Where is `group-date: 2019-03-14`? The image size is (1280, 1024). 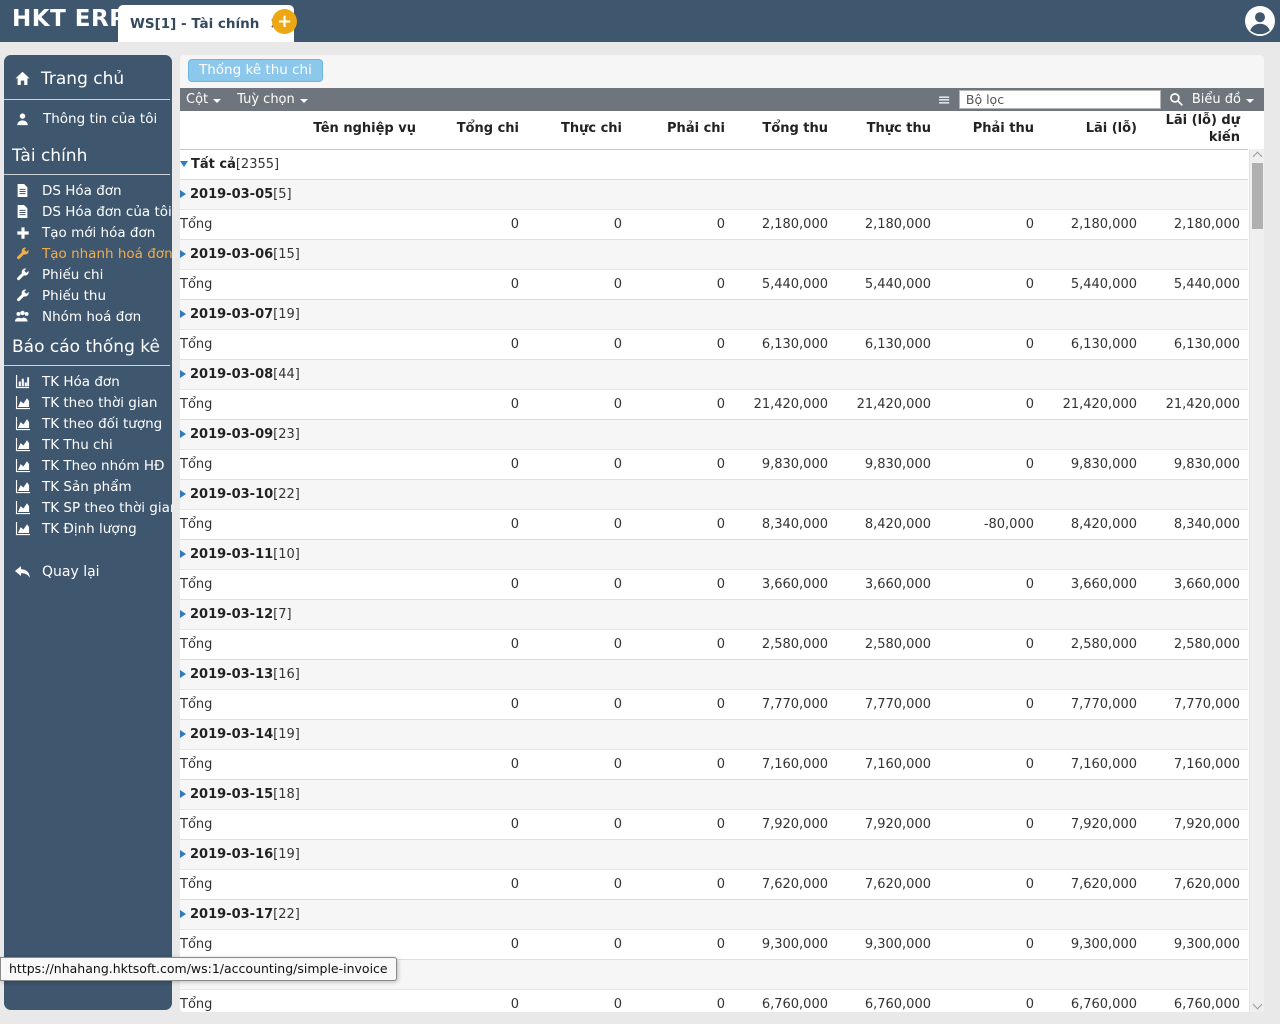
group-date: 2019-03-14 is located at coordinates (232, 734).